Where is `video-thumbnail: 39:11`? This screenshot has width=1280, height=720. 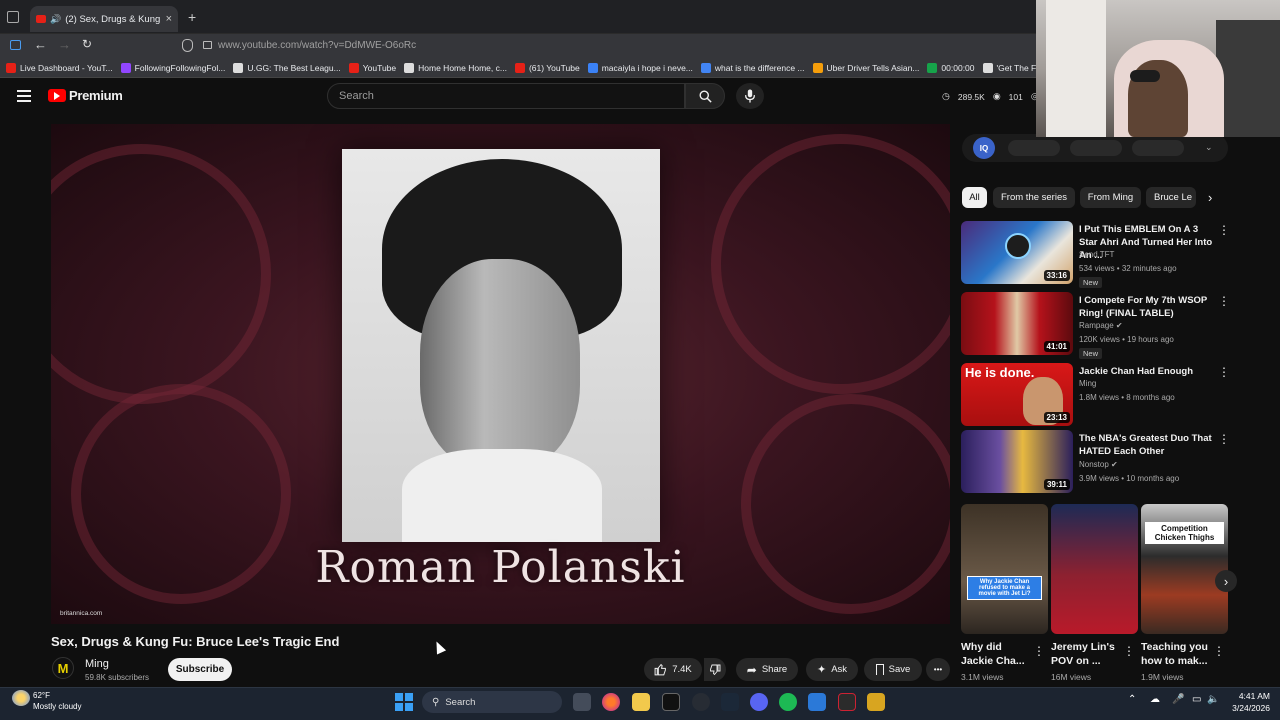
video-thumbnail: 39:11 is located at coordinates (1017, 461).